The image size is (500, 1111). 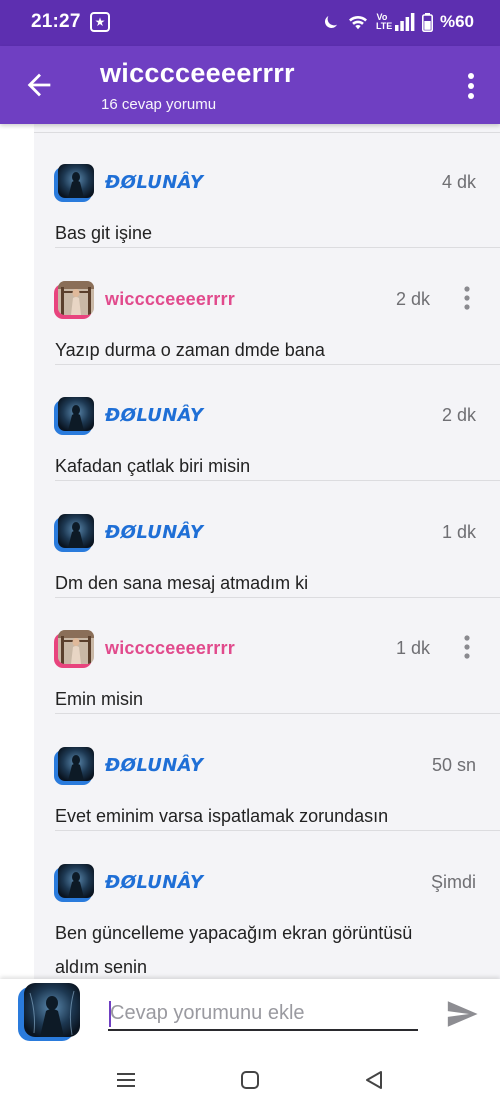 I want to click on my-avatar, so click(x=49, y=1012).